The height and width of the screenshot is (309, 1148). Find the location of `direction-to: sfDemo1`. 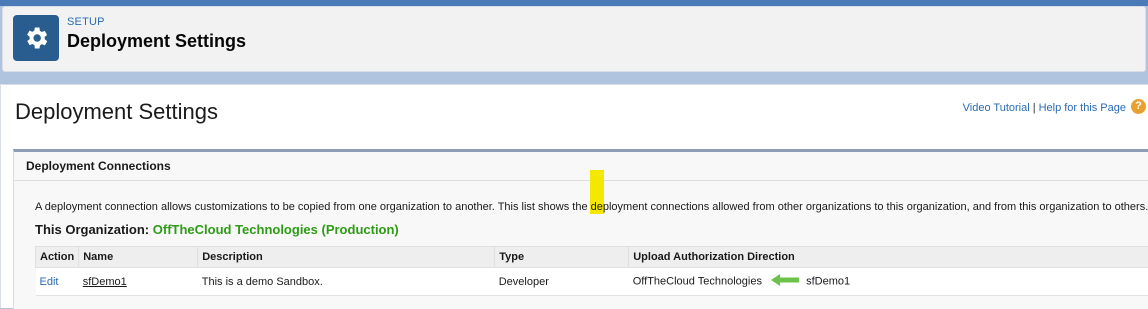

direction-to: sfDemo1 is located at coordinates (828, 281).